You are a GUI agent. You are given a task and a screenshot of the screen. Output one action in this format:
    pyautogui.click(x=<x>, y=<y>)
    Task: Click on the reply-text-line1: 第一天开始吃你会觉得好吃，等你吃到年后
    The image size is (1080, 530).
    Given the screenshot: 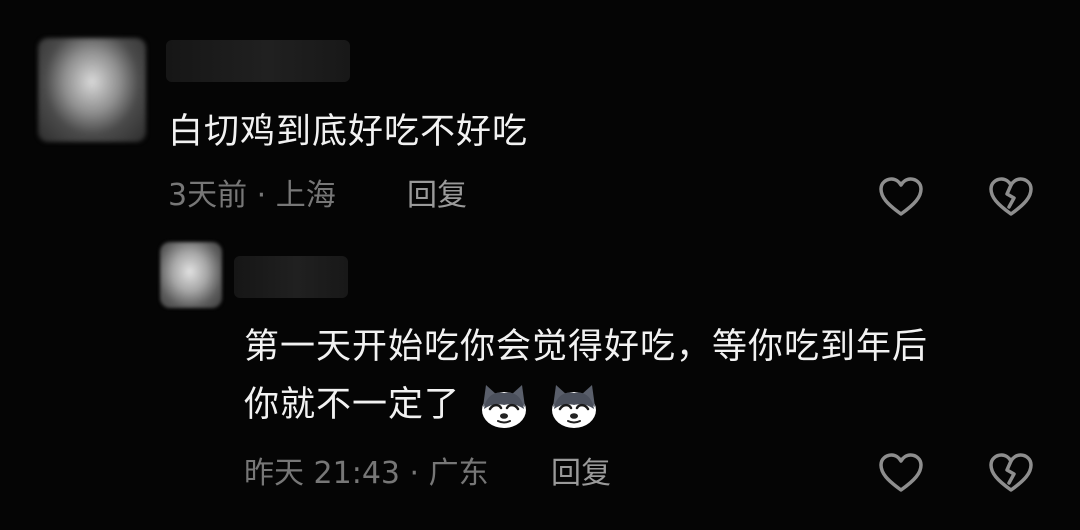 What is the action you would take?
    pyautogui.click(x=586, y=347)
    